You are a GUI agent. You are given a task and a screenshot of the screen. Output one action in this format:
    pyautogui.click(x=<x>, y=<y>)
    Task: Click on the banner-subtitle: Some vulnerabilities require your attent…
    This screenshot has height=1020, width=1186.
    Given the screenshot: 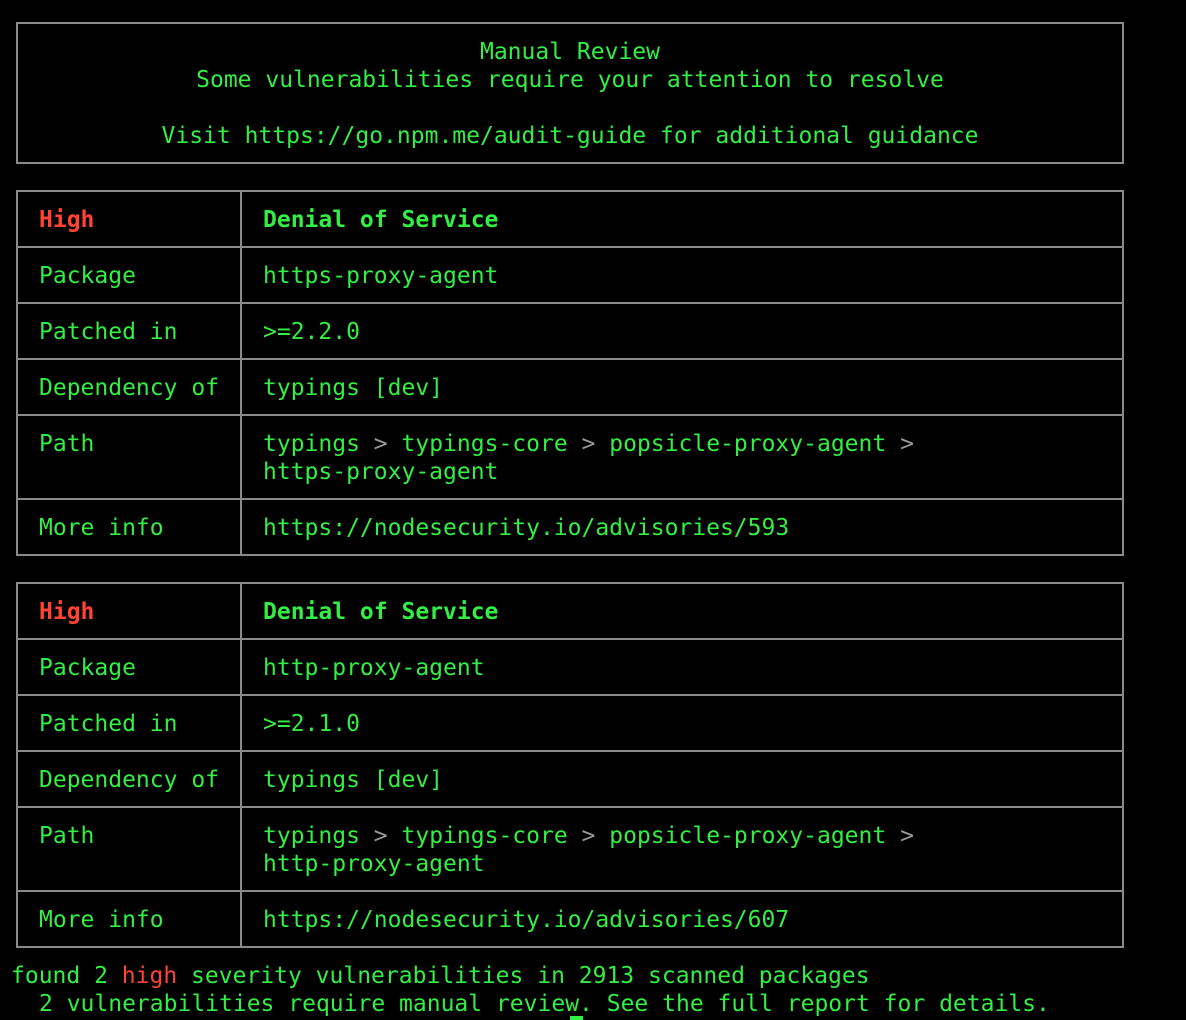 What is the action you would take?
    pyautogui.click(x=570, y=80)
    